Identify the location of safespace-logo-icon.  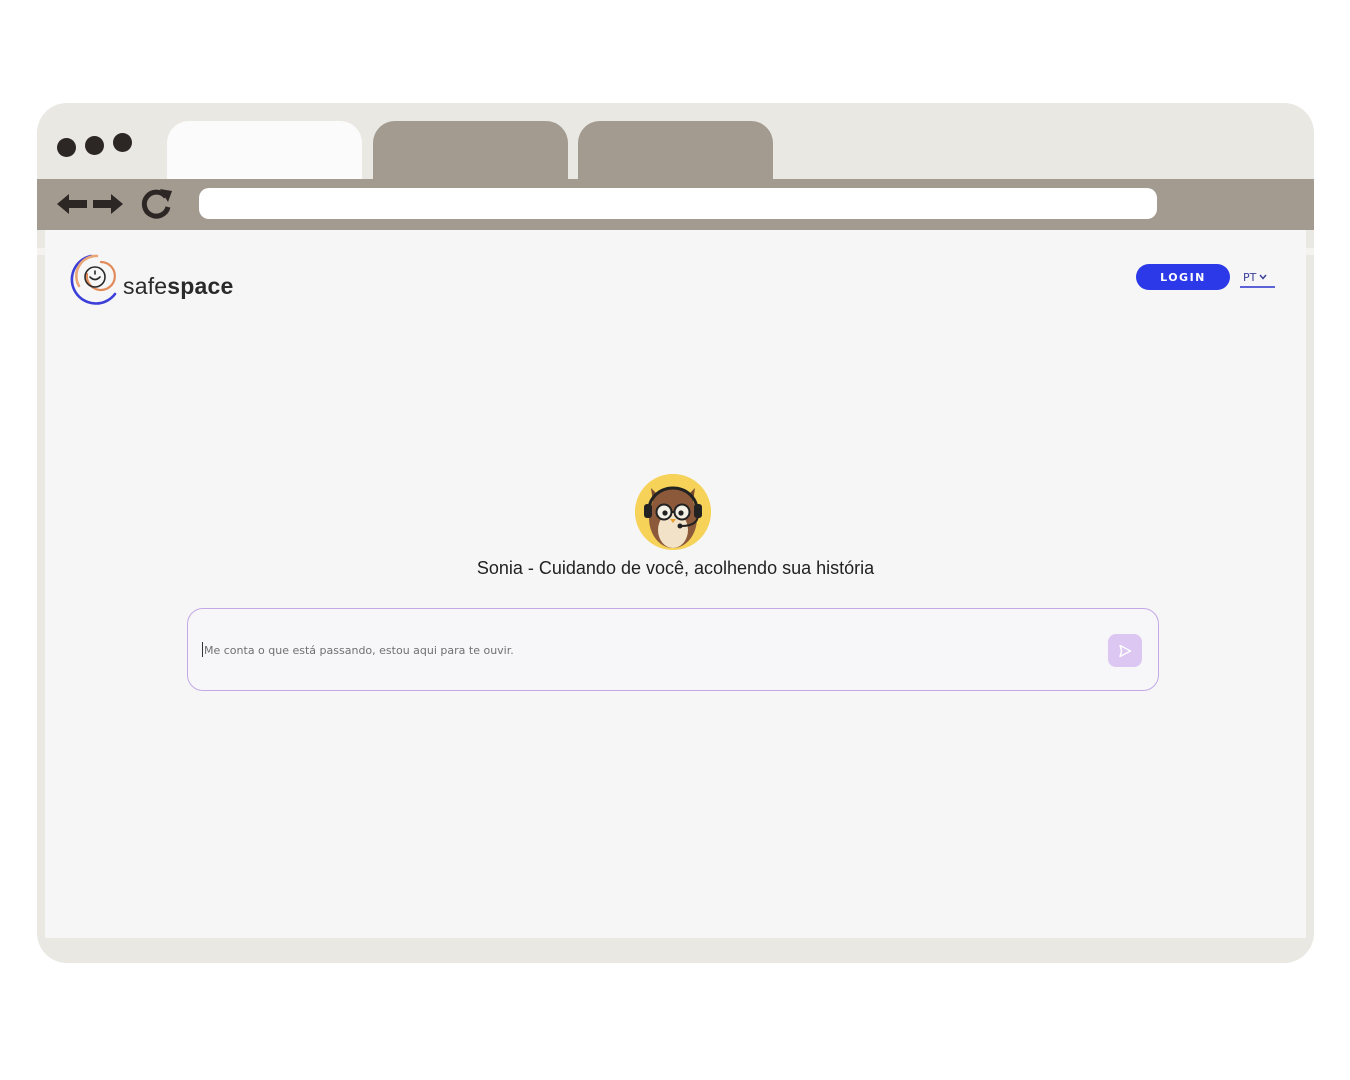
(93, 279).